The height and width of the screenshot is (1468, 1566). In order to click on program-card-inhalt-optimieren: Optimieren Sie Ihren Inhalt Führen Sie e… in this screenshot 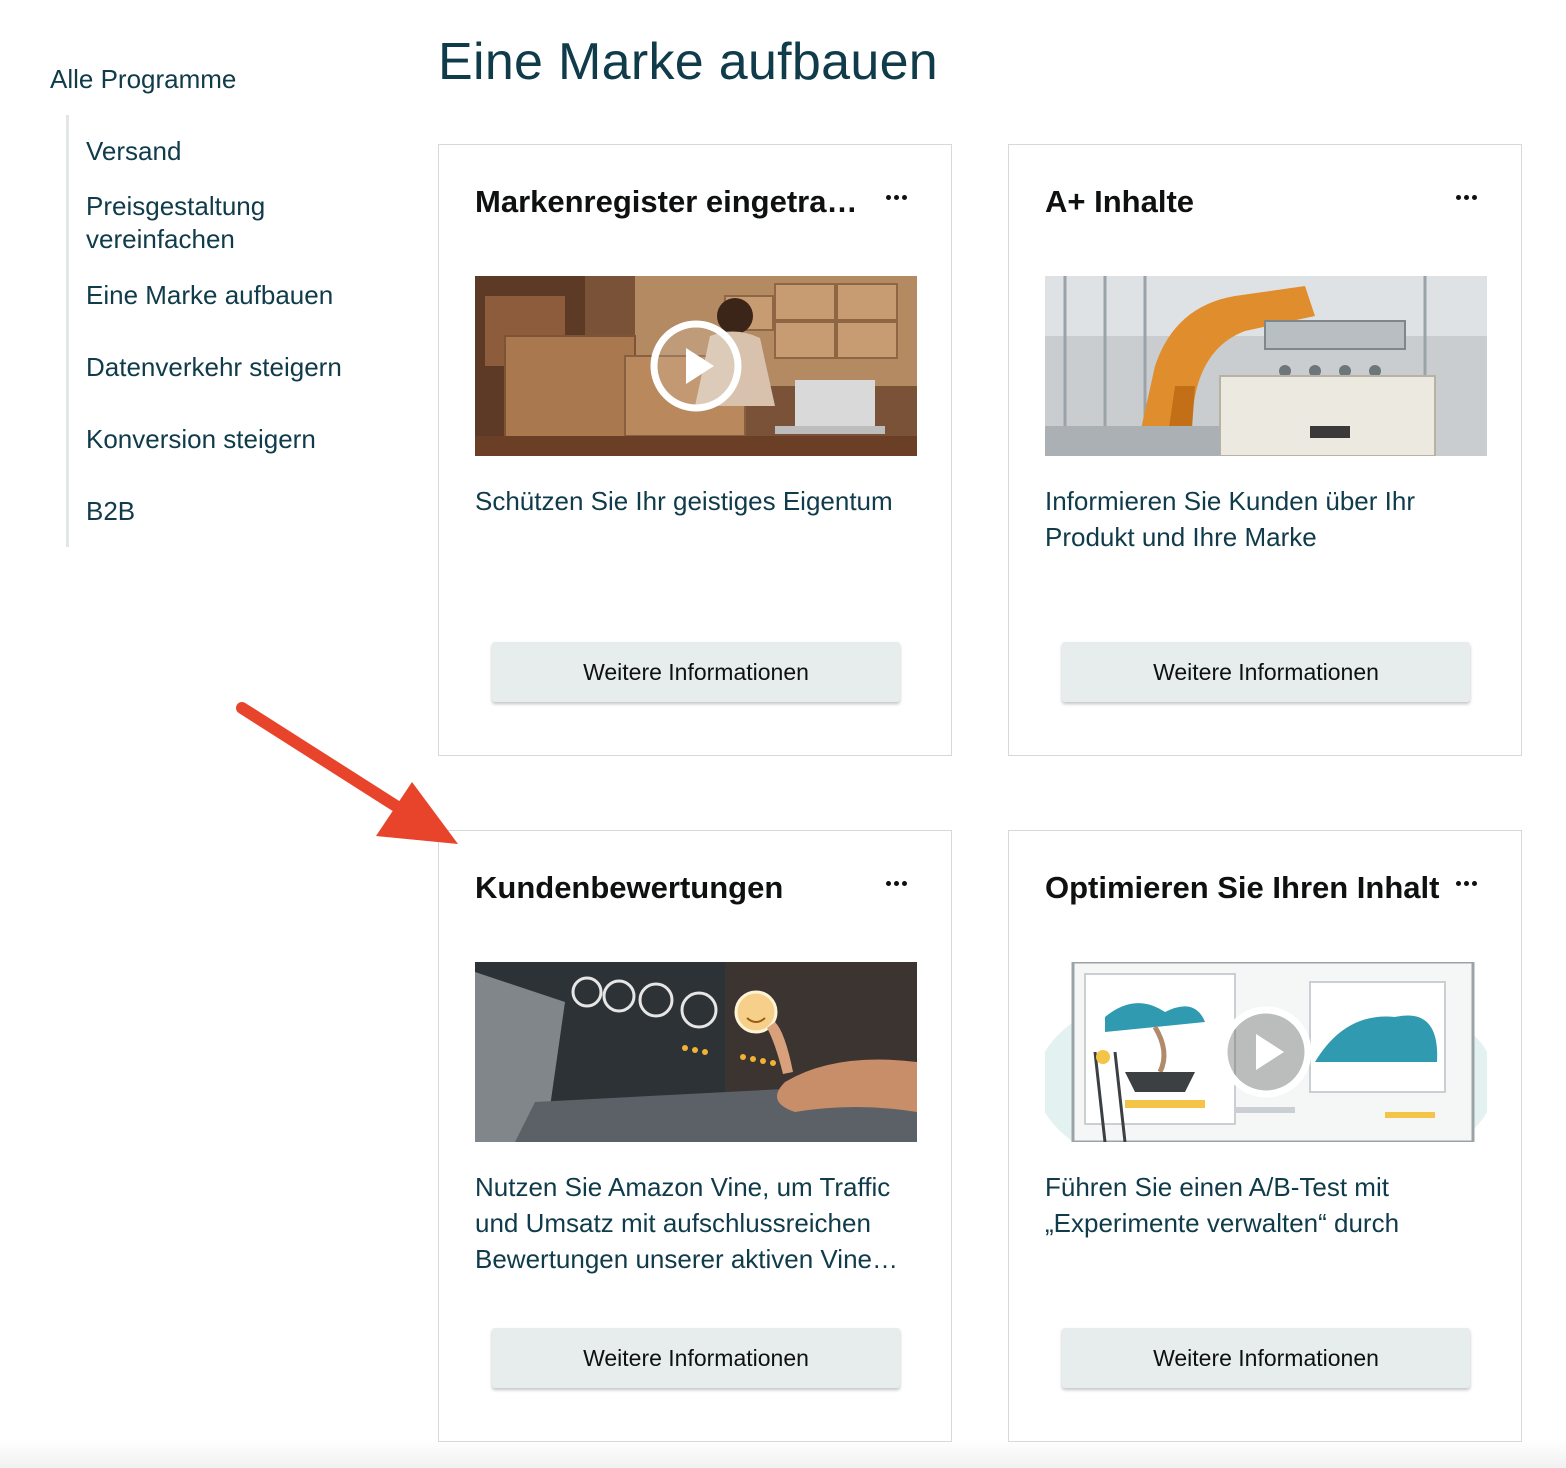, I will do `click(1265, 1136)`.